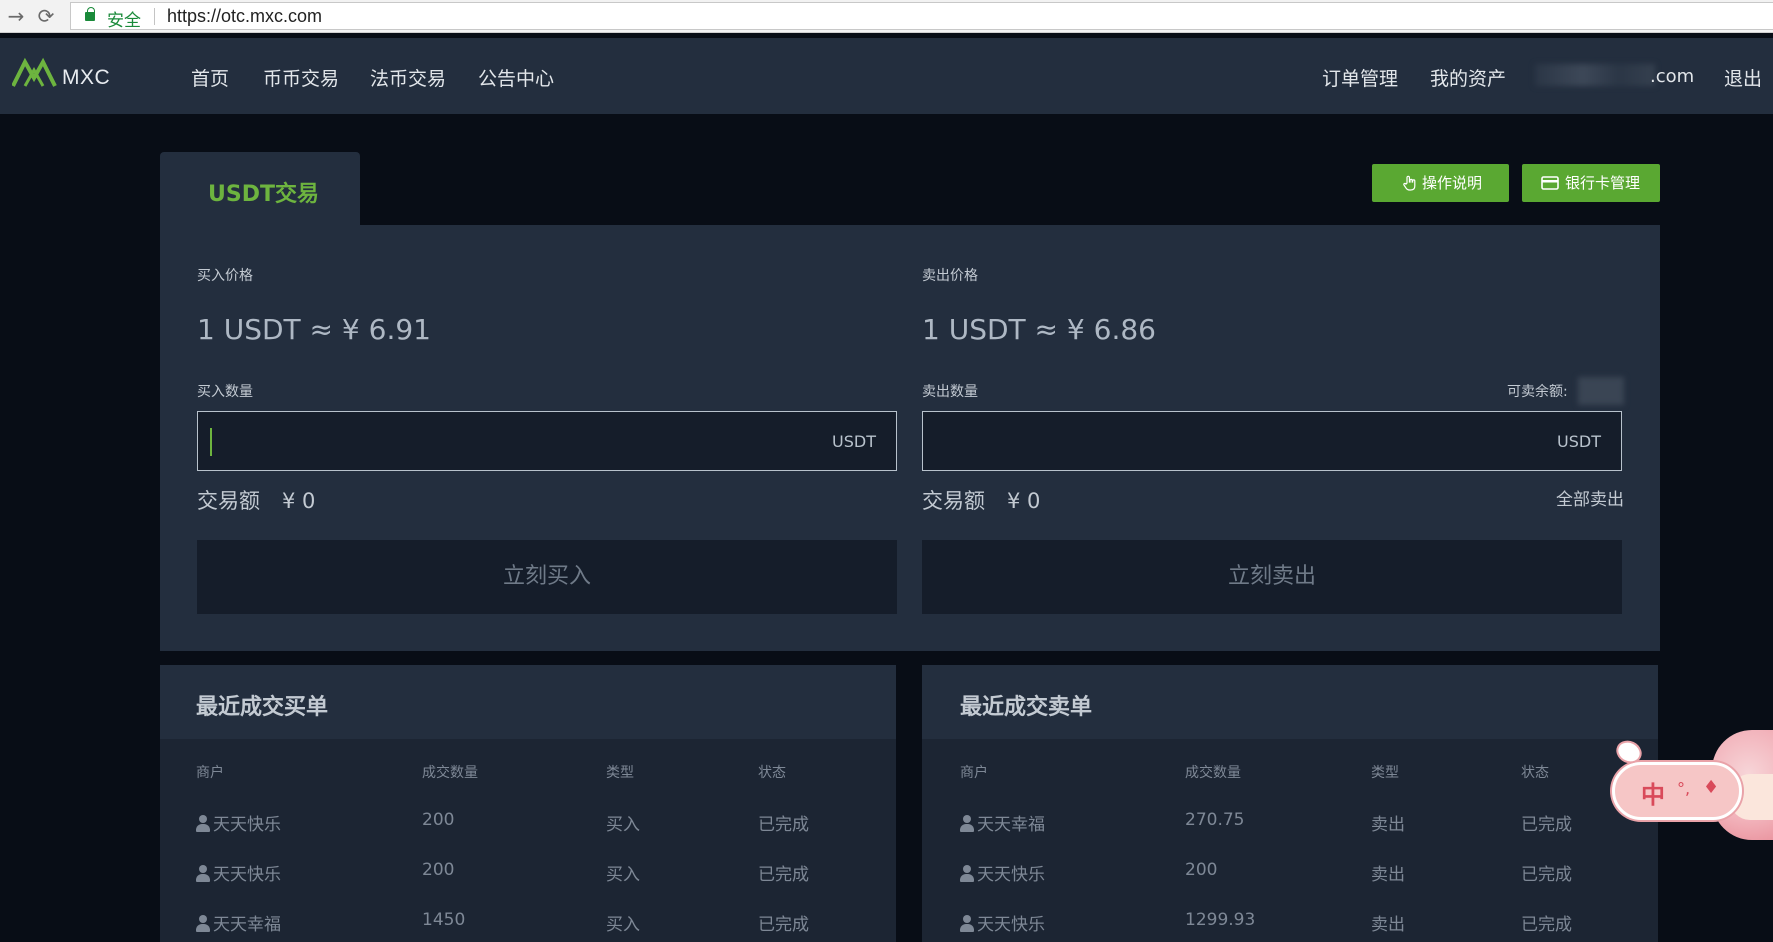 The height and width of the screenshot is (942, 1773). What do you see at coordinates (314, 329) in the screenshot?
I see `buy-price-value: 1 USDT ≈ ¥ 6.91` at bounding box center [314, 329].